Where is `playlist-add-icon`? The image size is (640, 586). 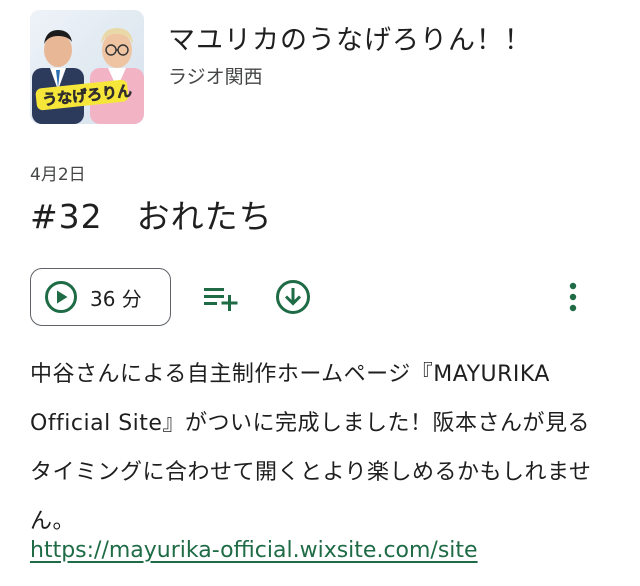
playlist-add-icon is located at coordinates (221, 299).